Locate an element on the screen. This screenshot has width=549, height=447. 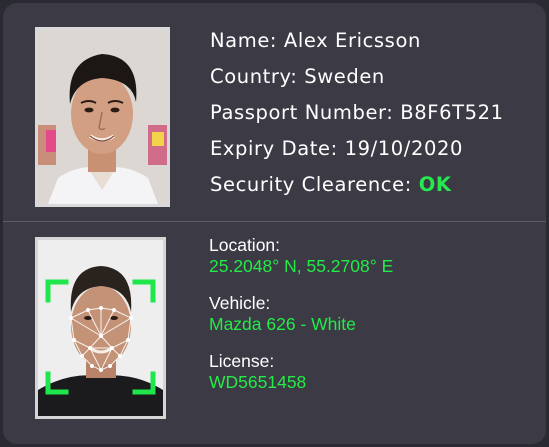
license-label: License: is located at coordinates (242, 361).